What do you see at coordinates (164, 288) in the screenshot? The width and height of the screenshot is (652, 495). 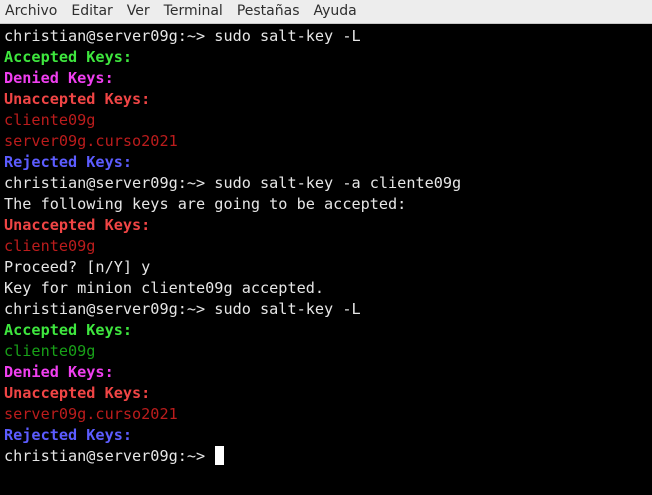 I see `terminal-line: Key for minion cliente09g accepted.` at bounding box center [164, 288].